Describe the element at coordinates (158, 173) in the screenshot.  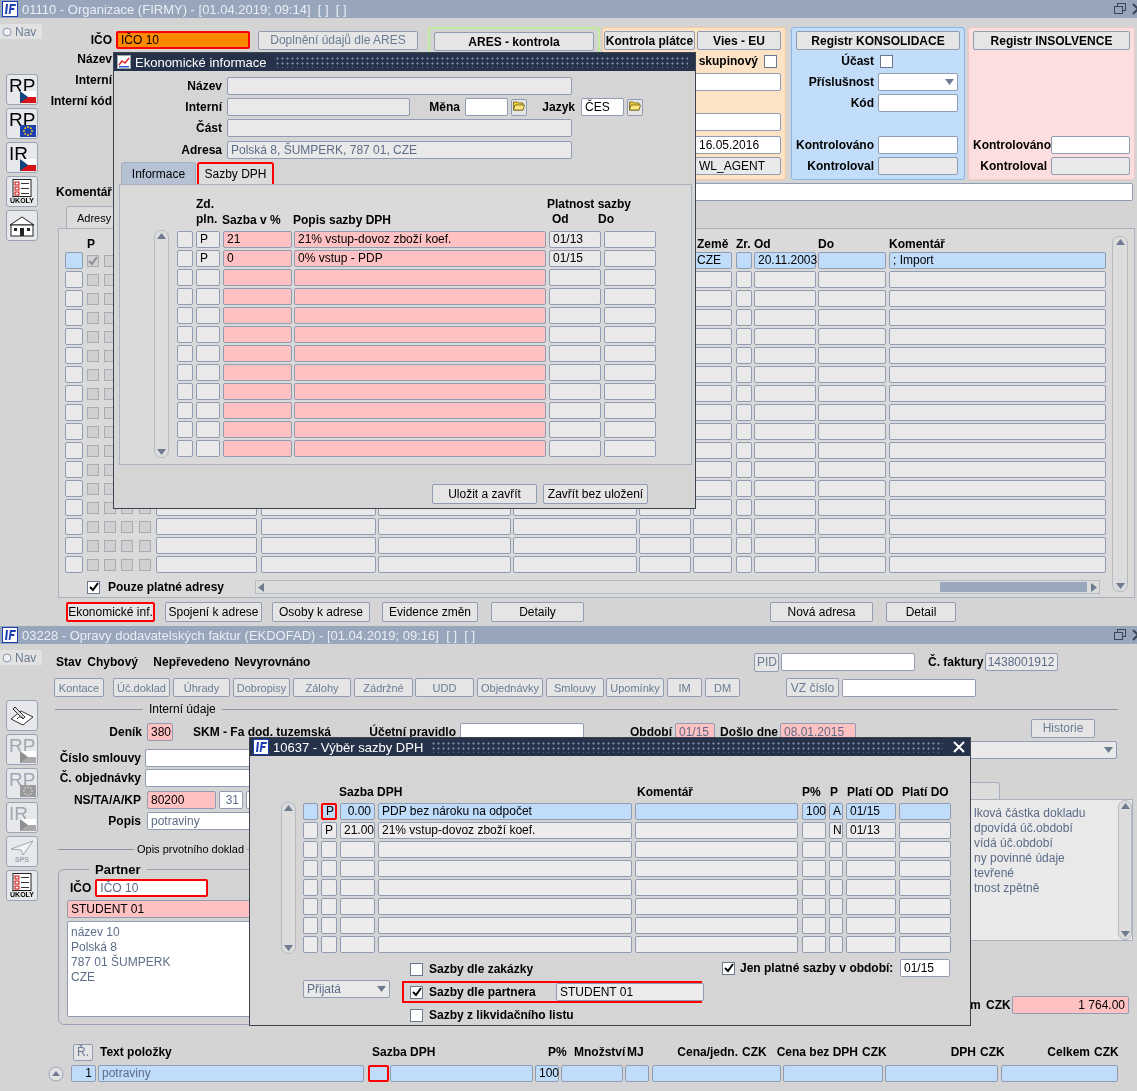
I see `tab: Informace` at that location.